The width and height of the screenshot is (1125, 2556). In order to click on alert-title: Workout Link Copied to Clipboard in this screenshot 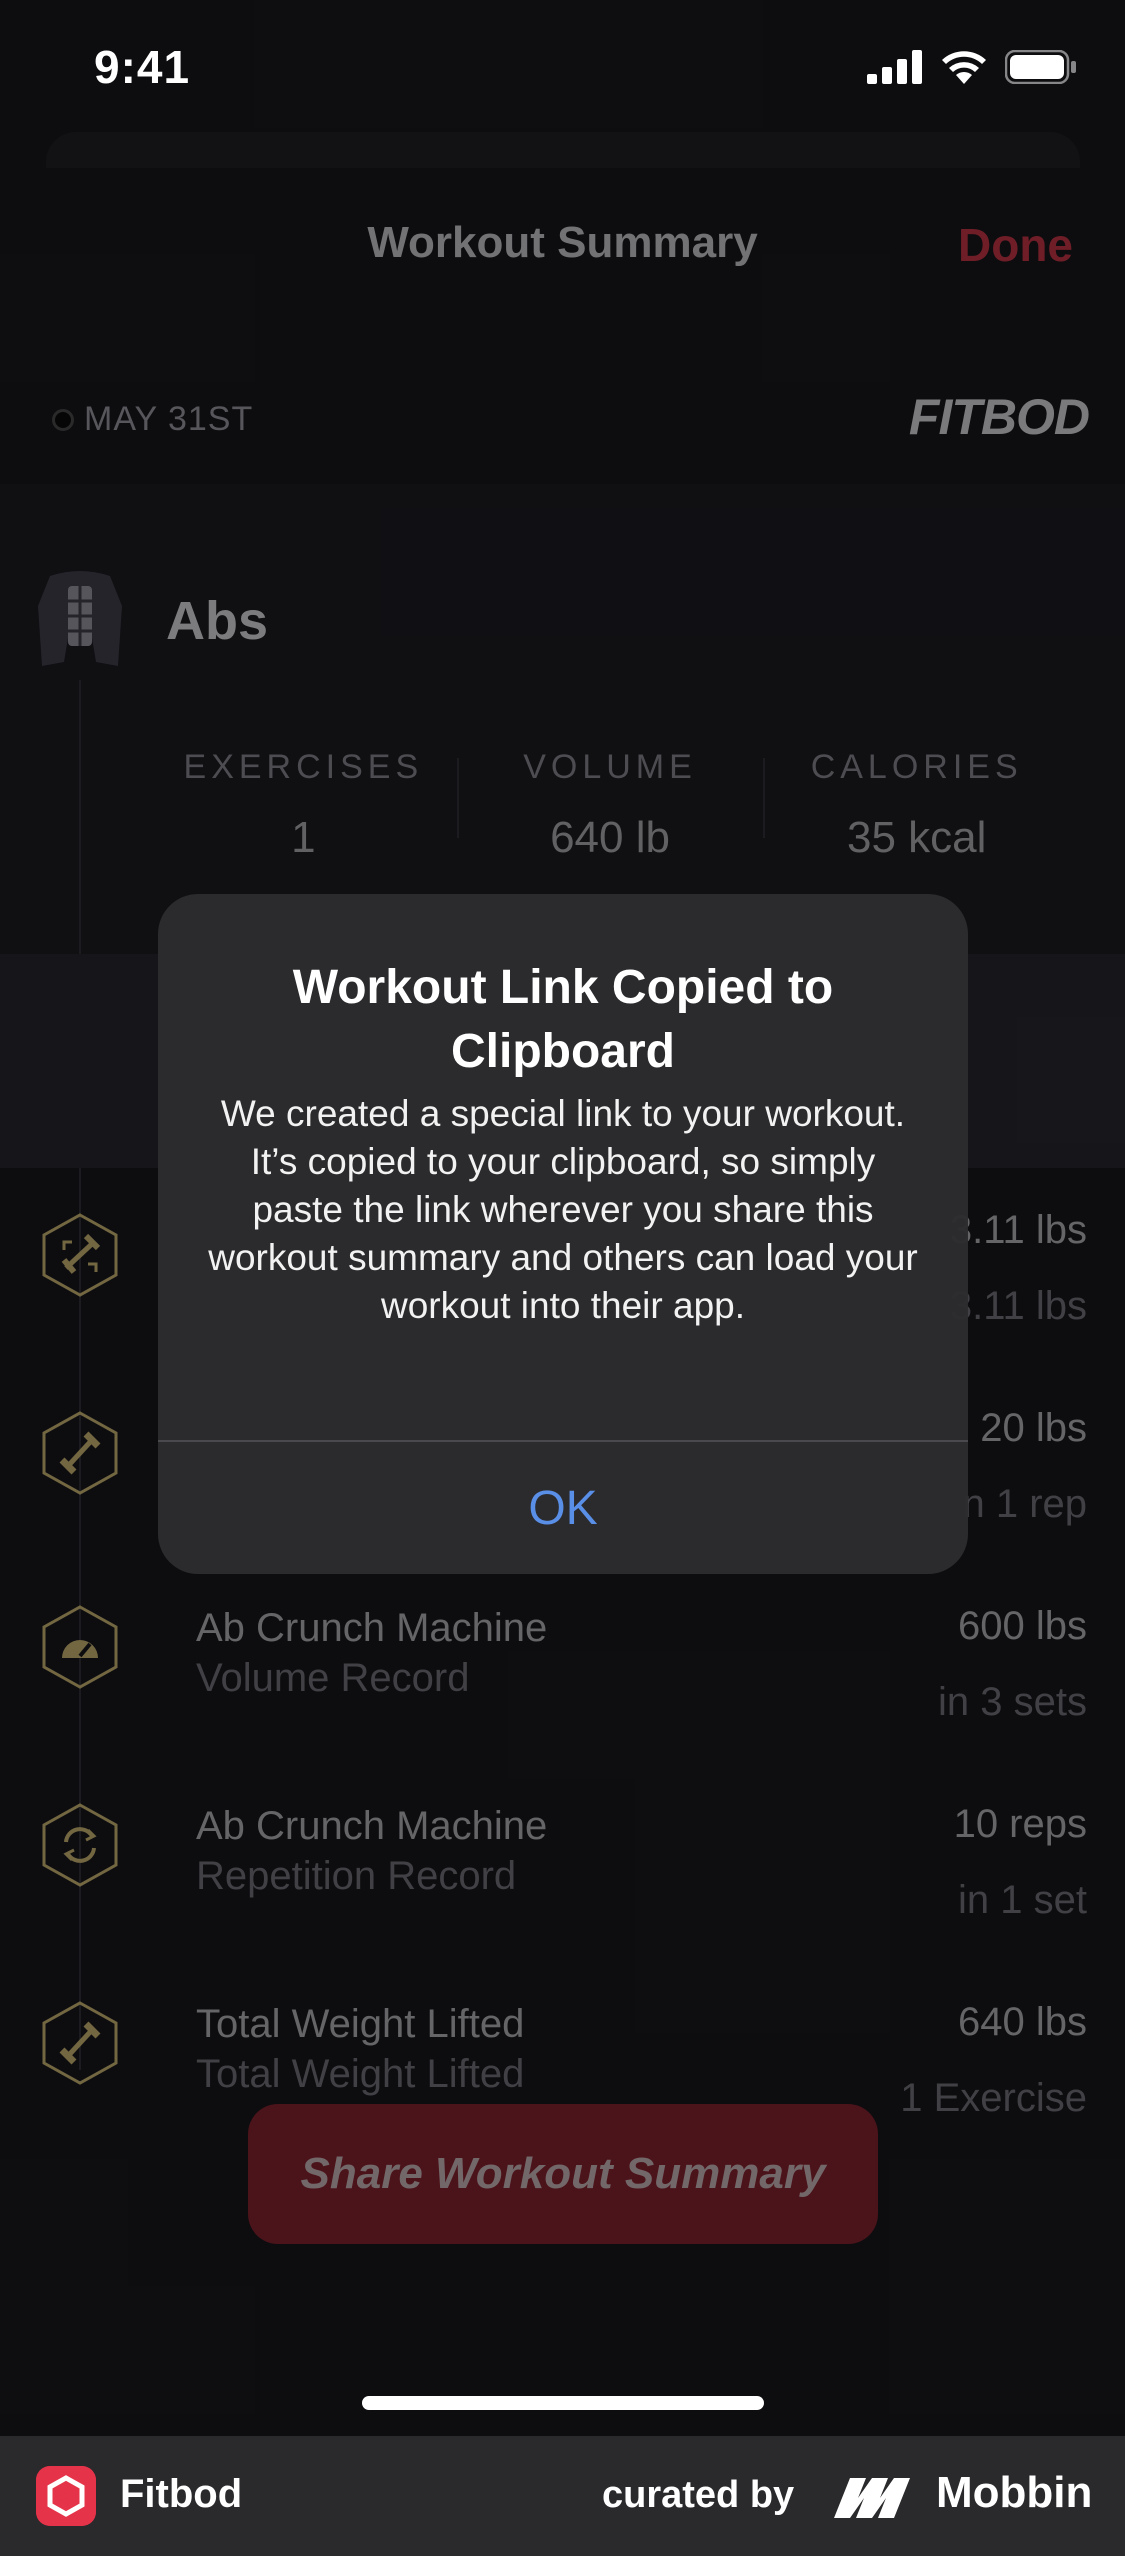, I will do `click(563, 1019)`.